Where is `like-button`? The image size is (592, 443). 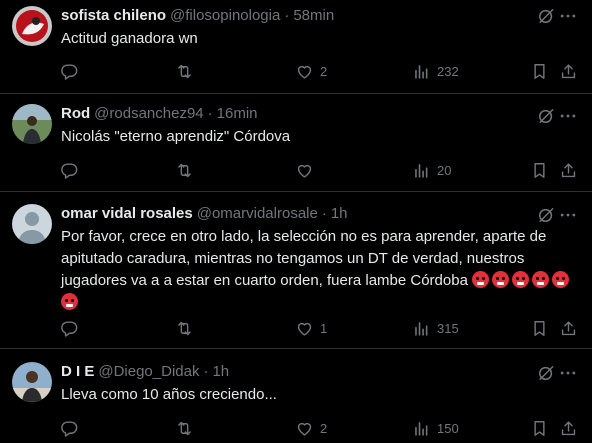 like-button is located at coordinates (307, 170).